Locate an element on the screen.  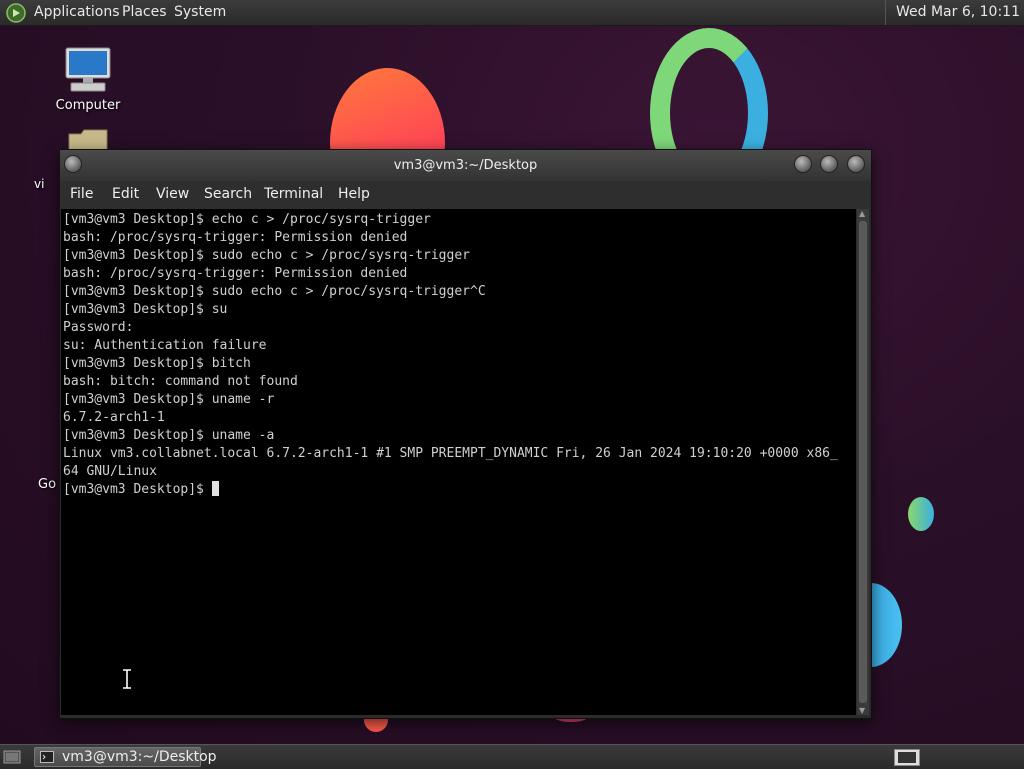
terminal-line: bash: bitch: command not found is located at coordinates (180, 381).